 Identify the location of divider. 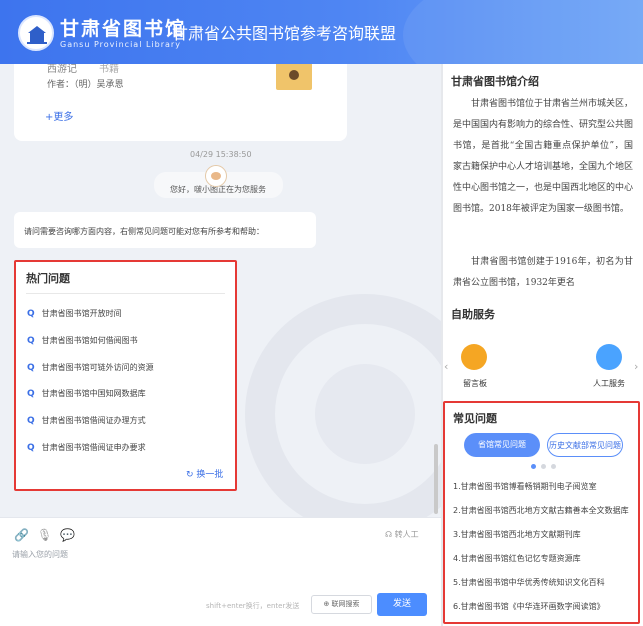
(125, 293).